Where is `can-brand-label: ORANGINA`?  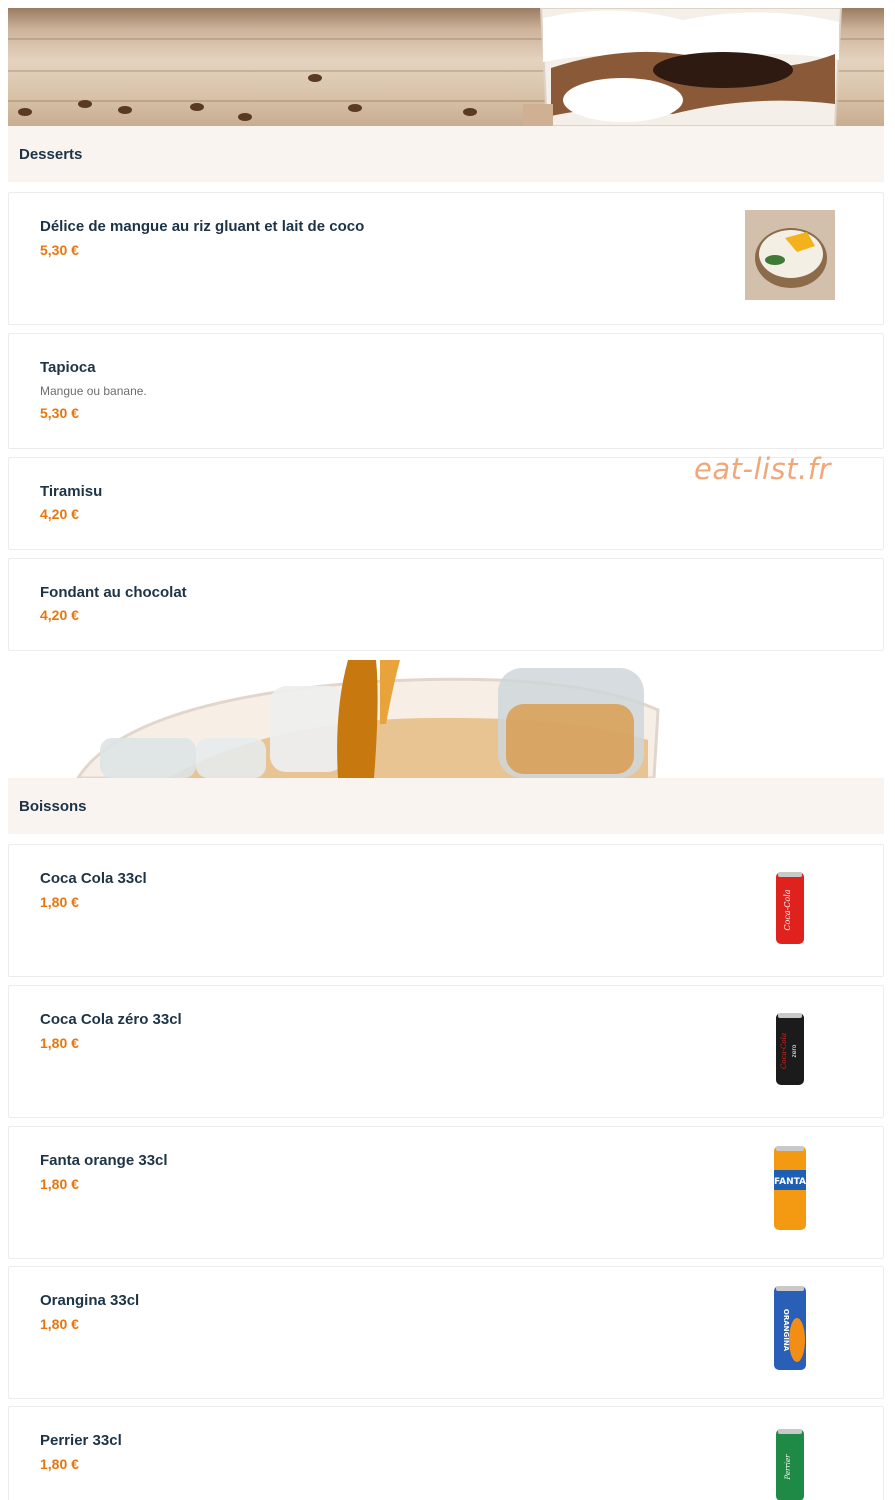 can-brand-label: ORANGINA is located at coordinates (786, 1330).